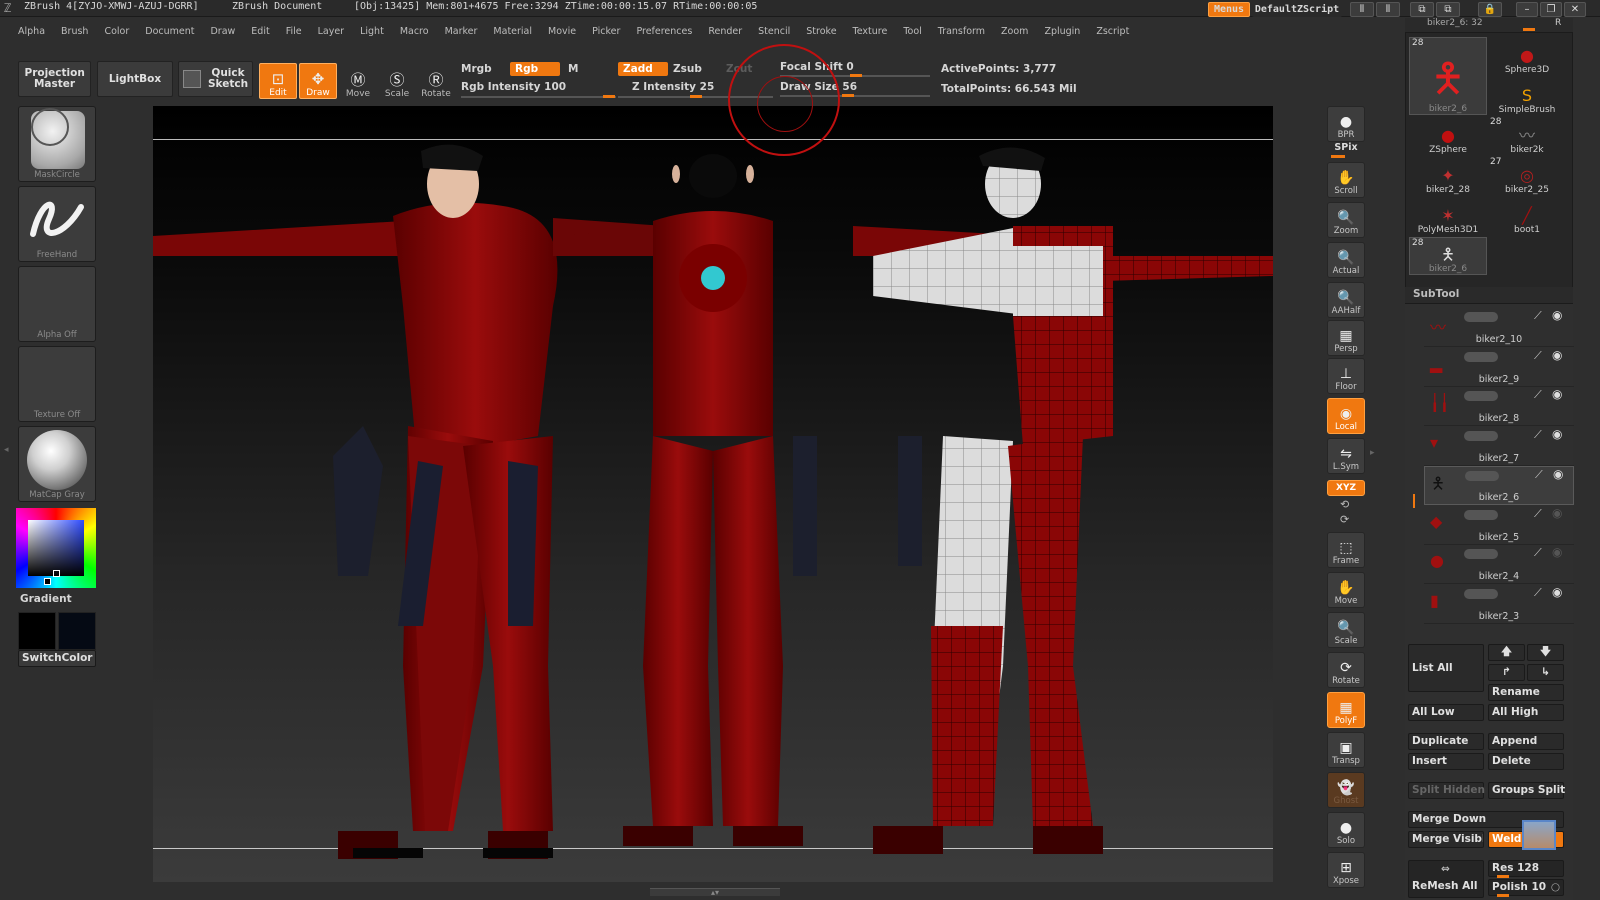 This screenshot has width=1600, height=900. What do you see at coordinates (476, 69) in the screenshot?
I see `mrgb-button: Mrgb` at bounding box center [476, 69].